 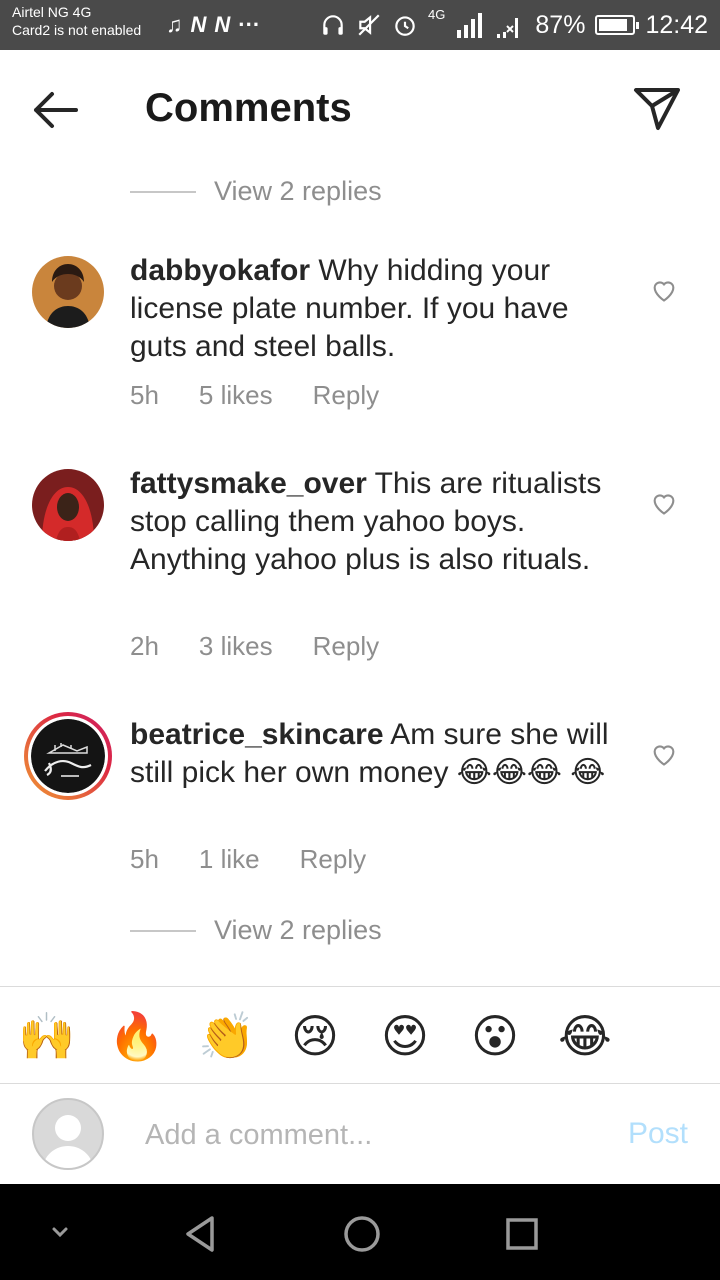 I want to click on back-button, so click(x=56, y=110).